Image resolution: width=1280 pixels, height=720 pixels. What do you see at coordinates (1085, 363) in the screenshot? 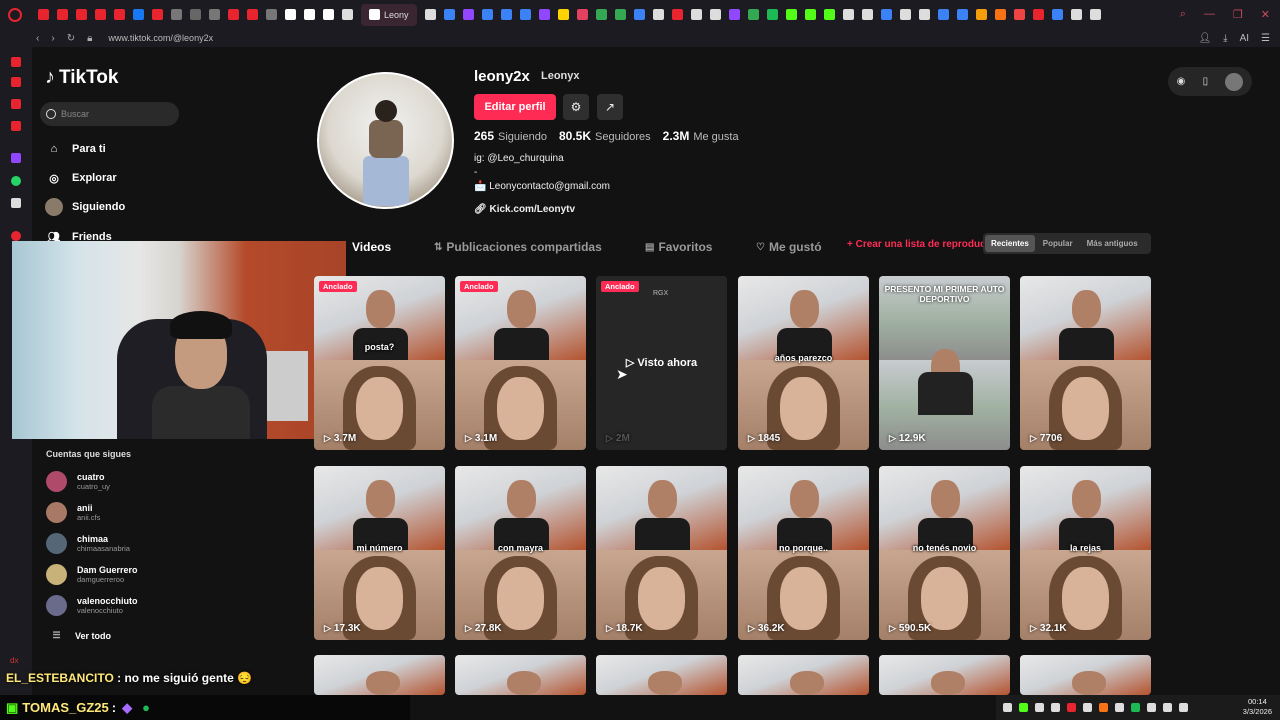
I see `video-thumbnail: 7706` at bounding box center [1085, 363].